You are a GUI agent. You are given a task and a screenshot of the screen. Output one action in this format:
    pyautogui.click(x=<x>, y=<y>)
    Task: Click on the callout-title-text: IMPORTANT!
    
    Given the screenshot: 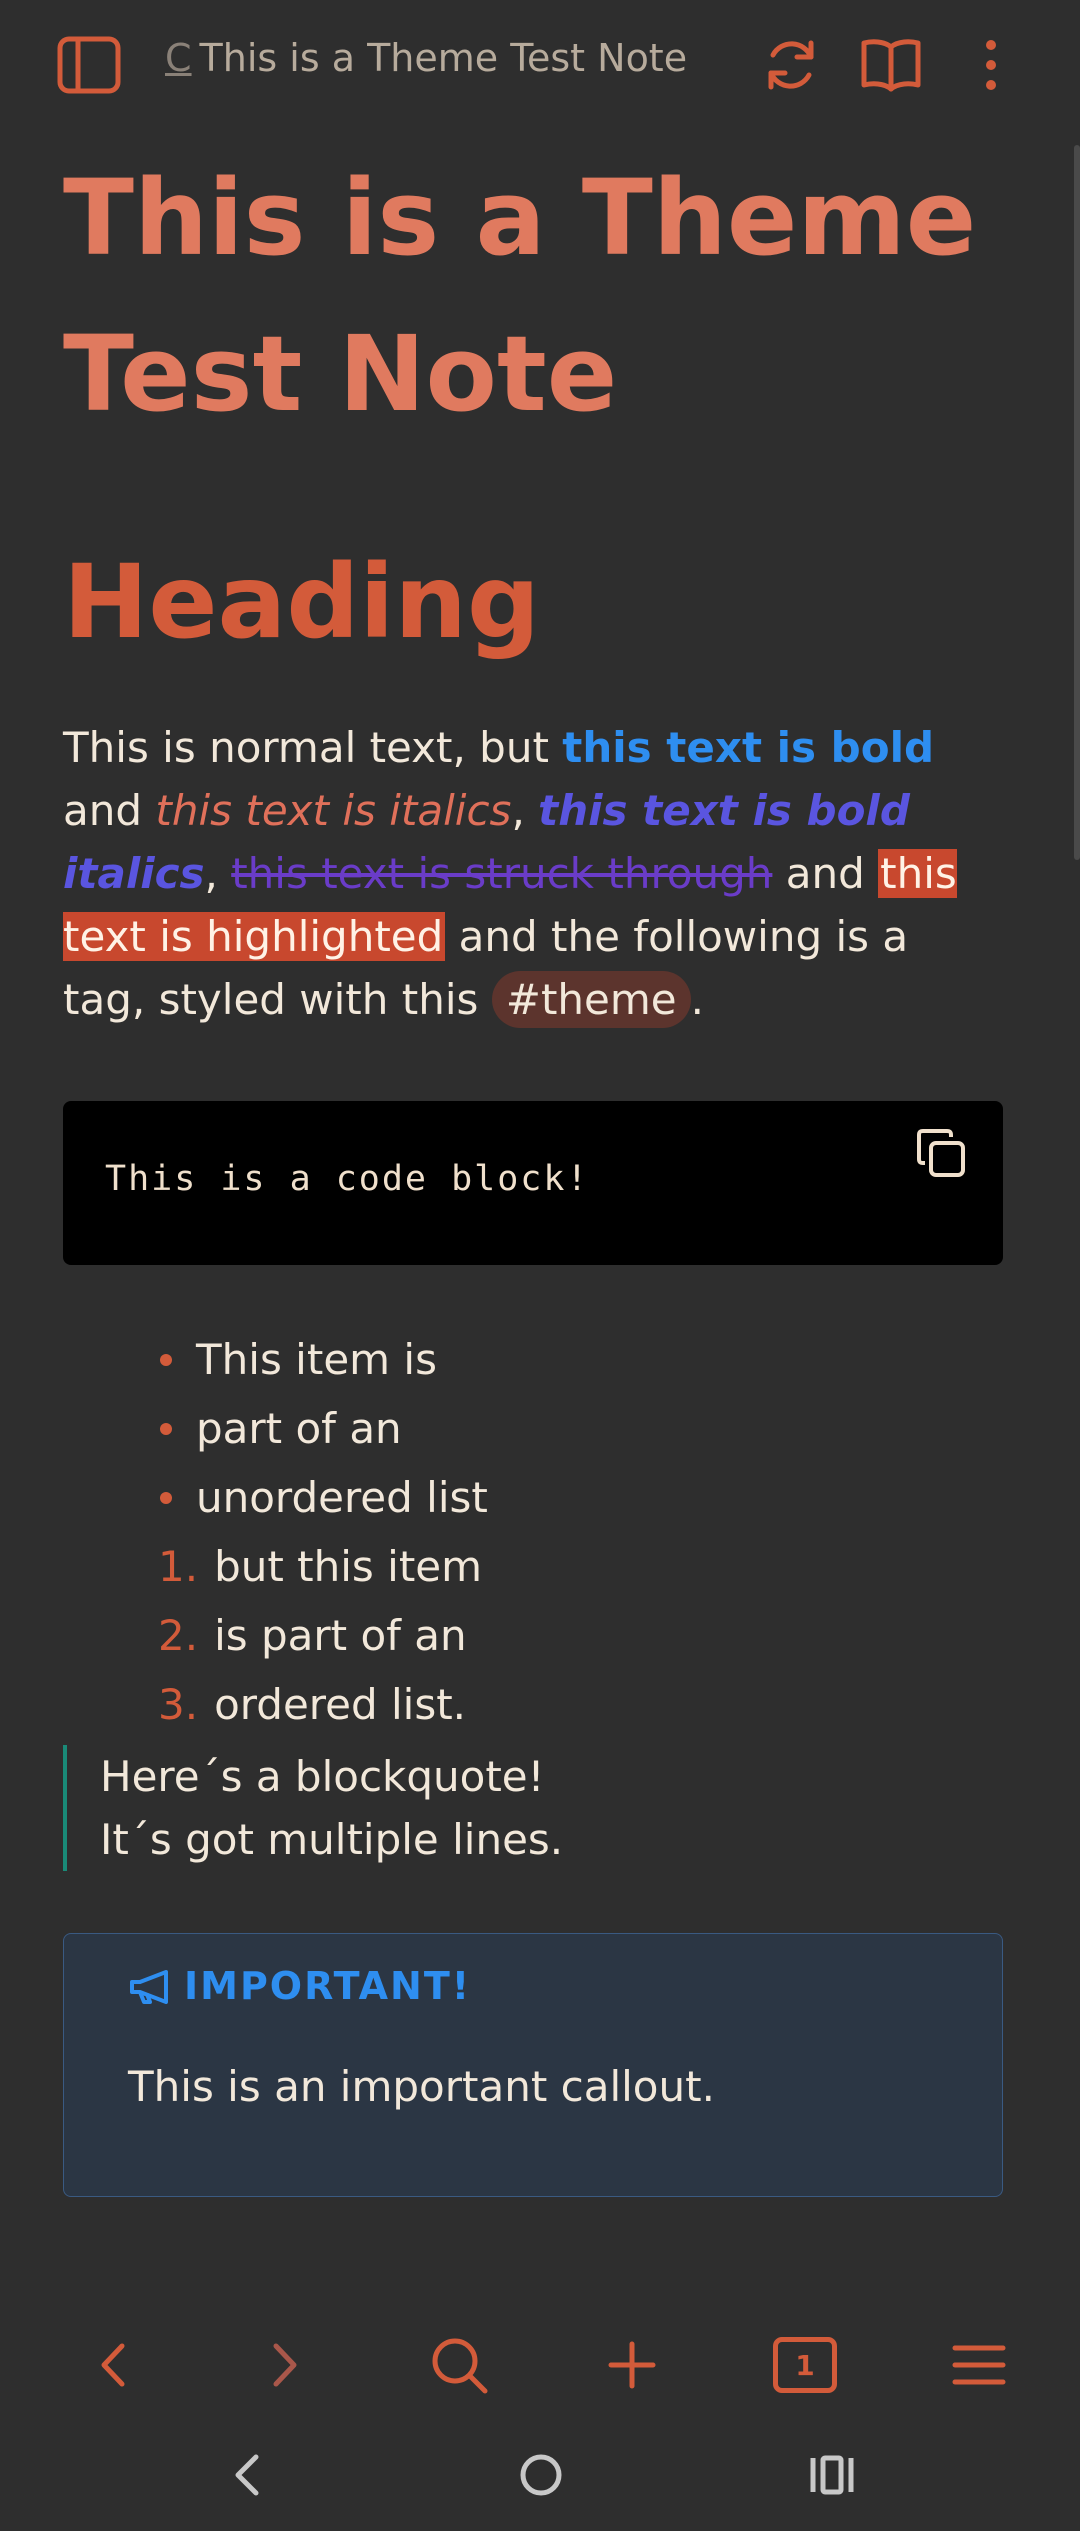 What is the action you would take?
    pyautogui.click(x=328, y=1986)
    